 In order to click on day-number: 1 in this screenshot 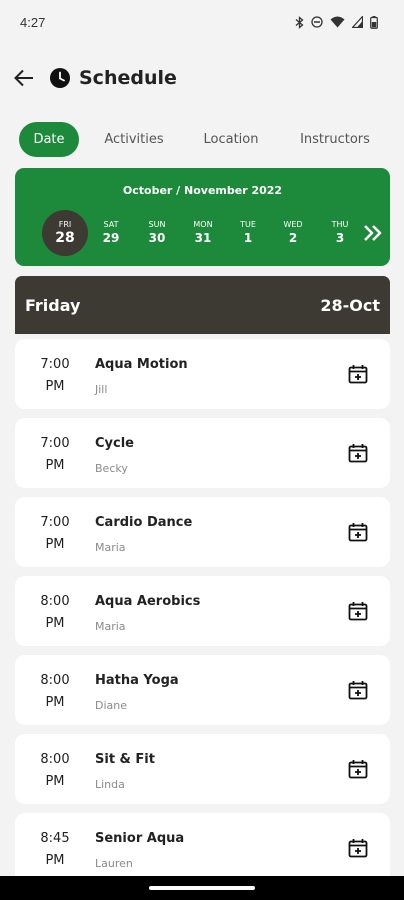, I will do `click(248, 238)`.